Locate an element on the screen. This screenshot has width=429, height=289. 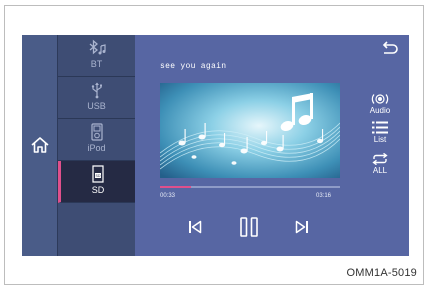
back-button is located at coordinates (390, 48).